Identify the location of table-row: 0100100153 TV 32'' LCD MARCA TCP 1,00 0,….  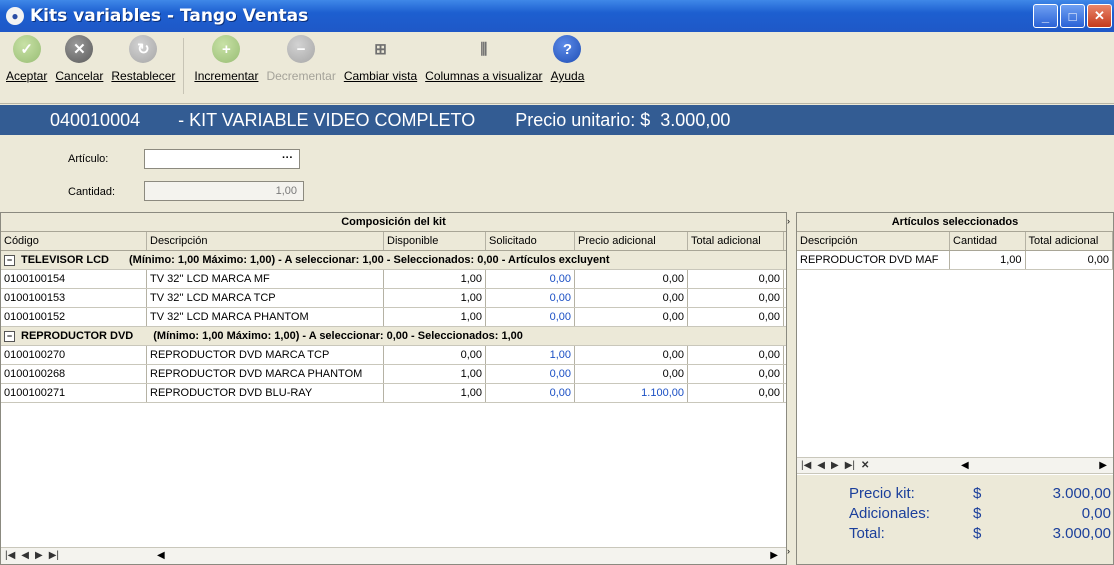
(393, 298).